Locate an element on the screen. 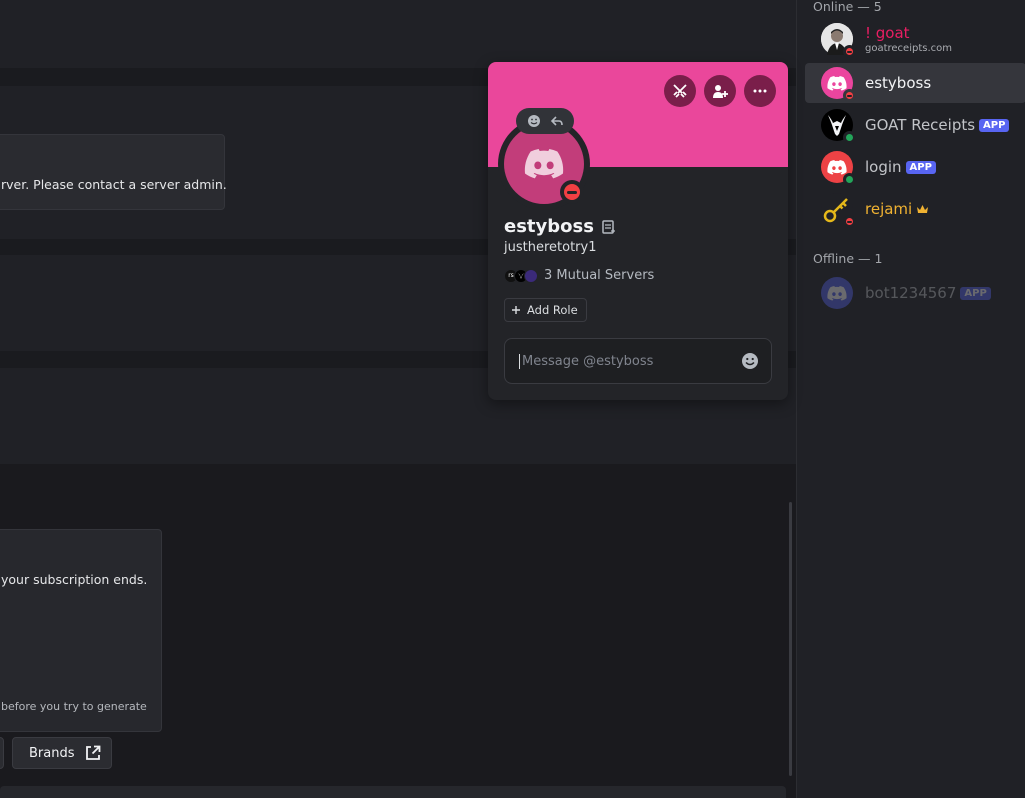 The image size is (1025, 798). emoji-icon is located at coordinates (534, 121).